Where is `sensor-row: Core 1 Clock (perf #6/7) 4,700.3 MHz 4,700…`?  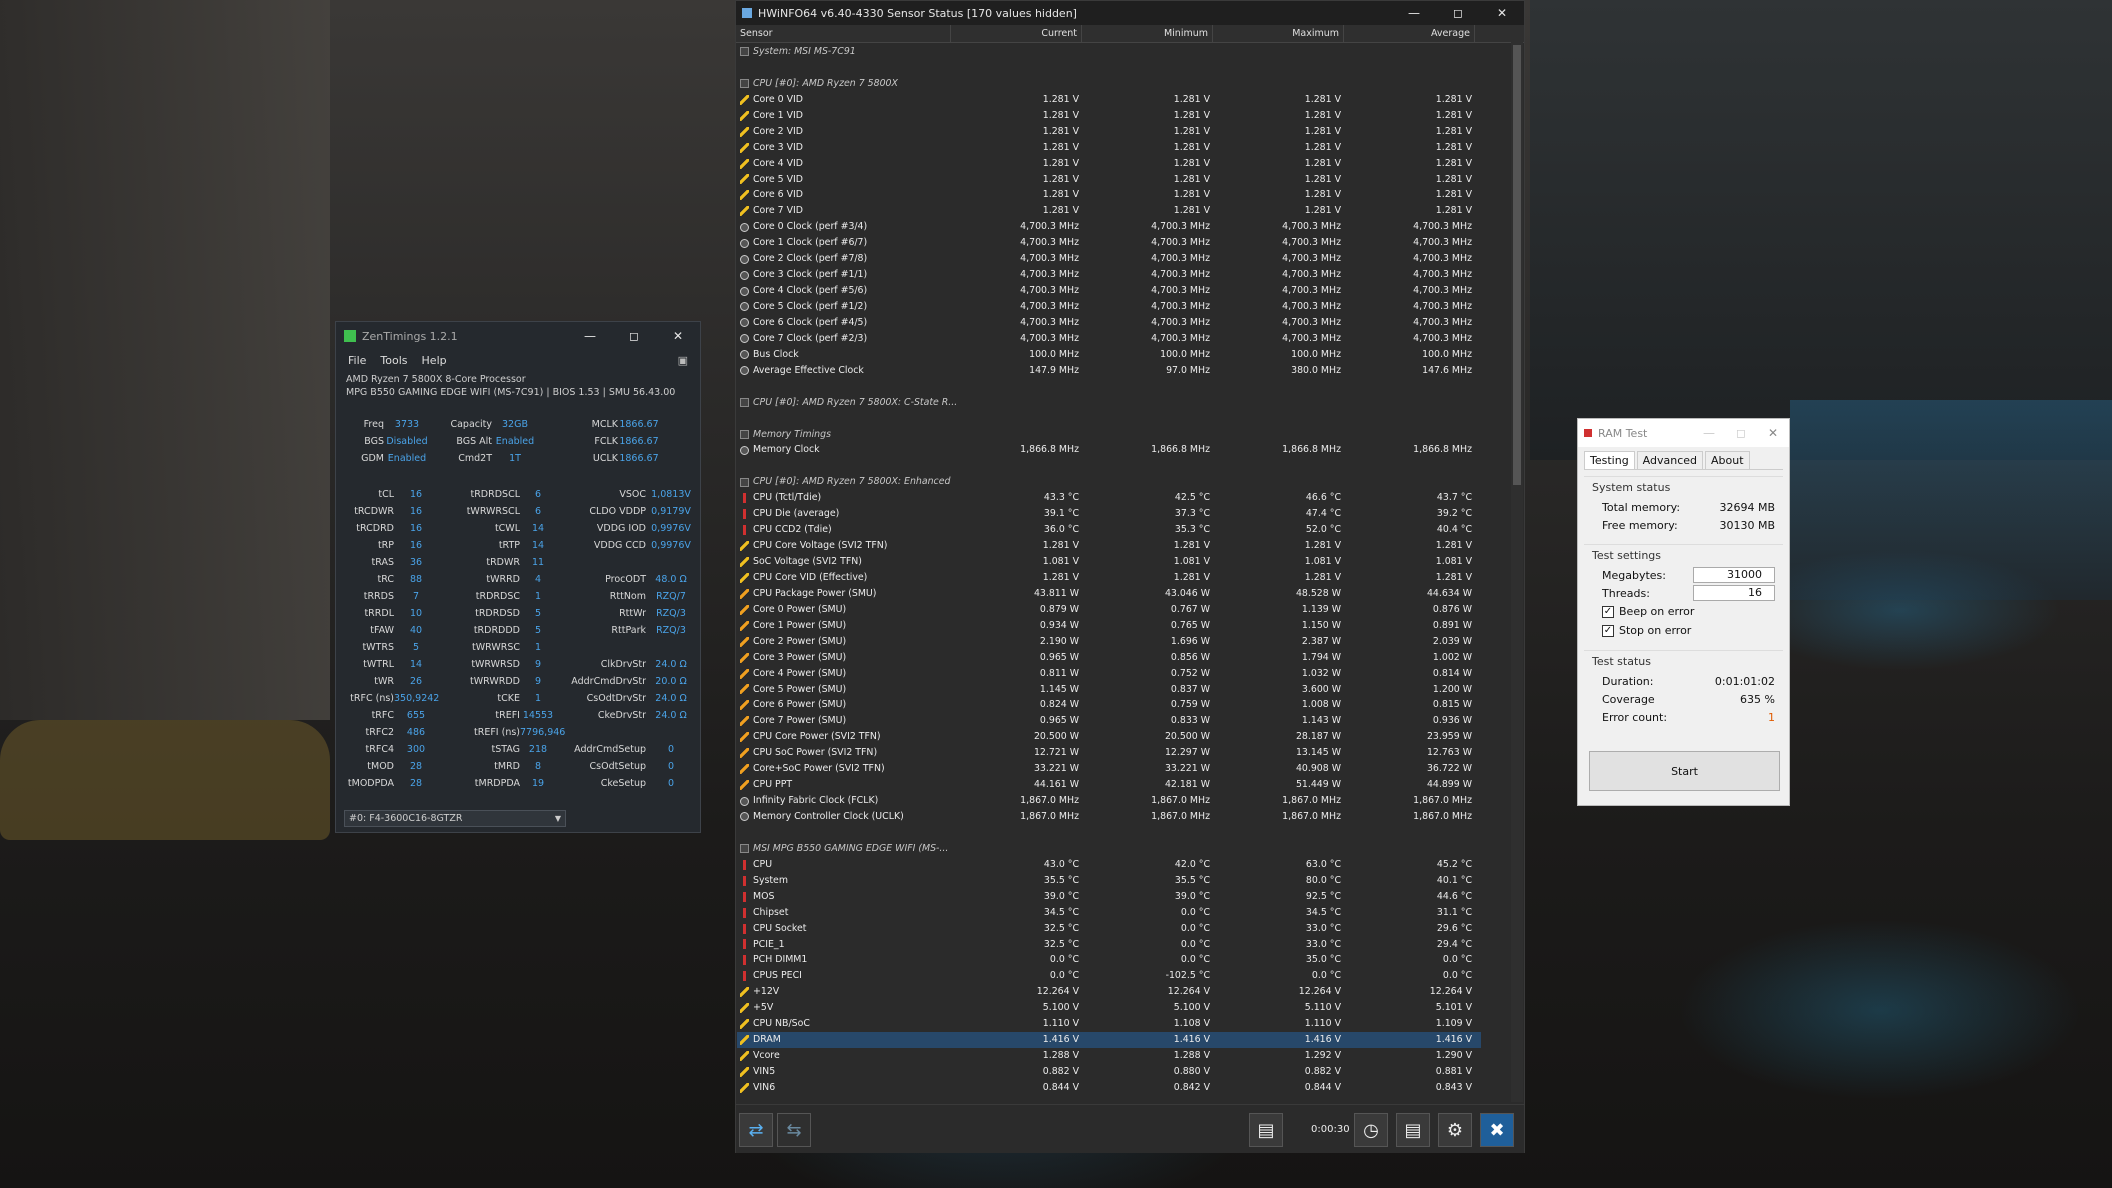
sensor-row: Core 1 Clock (perf #6/7) 4,700.3 MHz 4,700… is located at coordinates (1109, 243).